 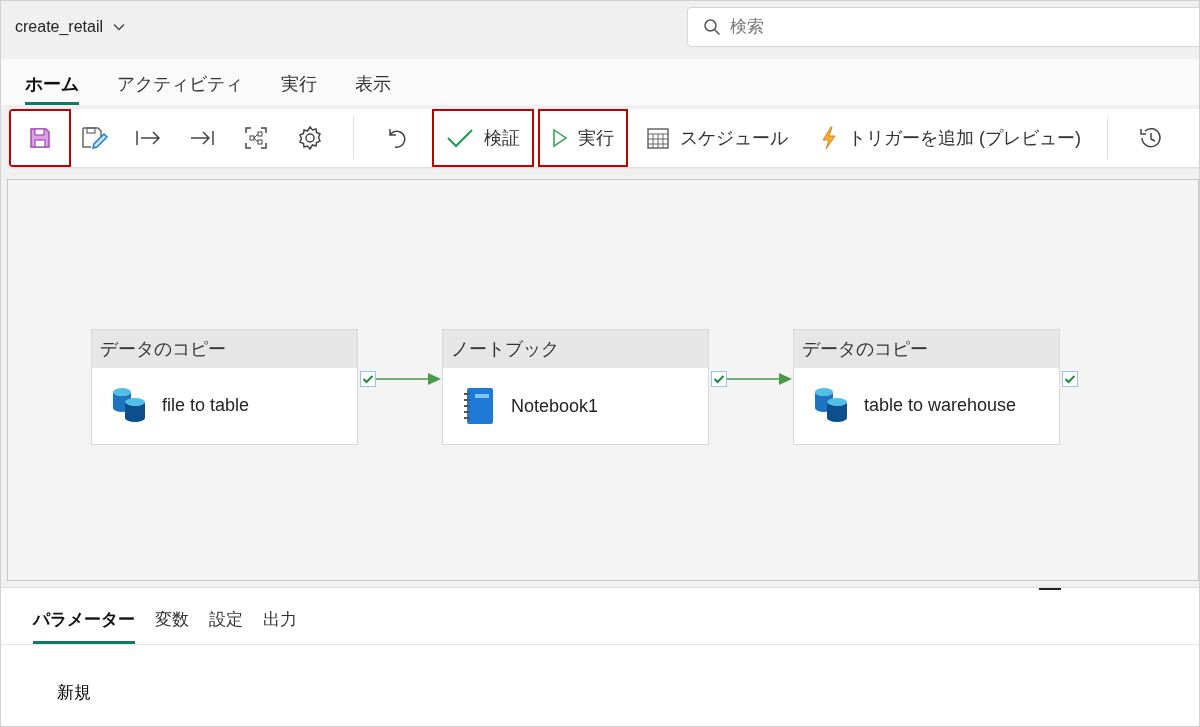 I want to click on panel-tab: 出力, so click(x=280, y=624).